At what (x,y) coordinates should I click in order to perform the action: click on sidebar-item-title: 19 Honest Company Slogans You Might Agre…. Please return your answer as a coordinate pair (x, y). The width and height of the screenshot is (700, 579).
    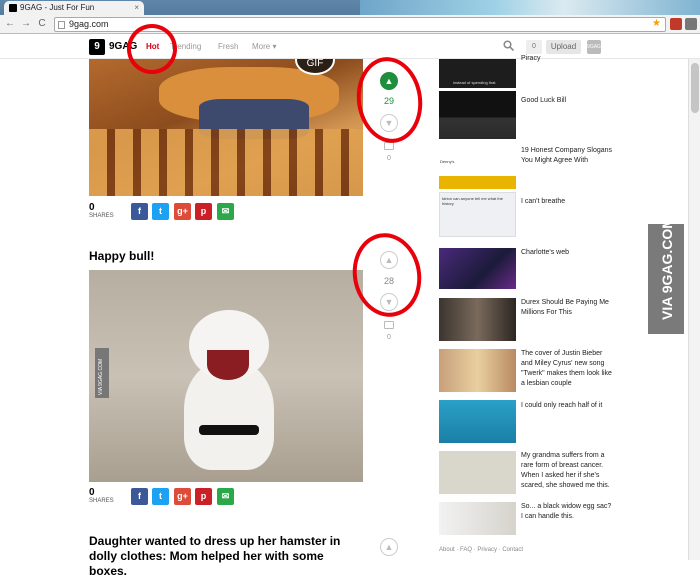
    Looking at the image, I should click on (567, 156).